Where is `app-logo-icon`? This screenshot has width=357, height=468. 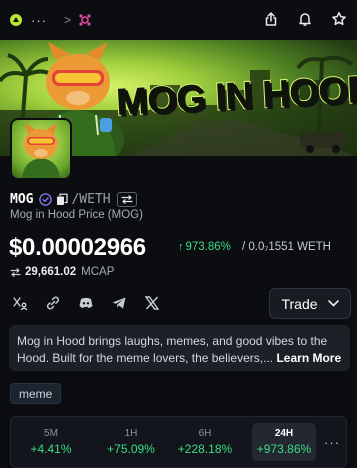 app-logo-icon is located at coordinates (16, 20).